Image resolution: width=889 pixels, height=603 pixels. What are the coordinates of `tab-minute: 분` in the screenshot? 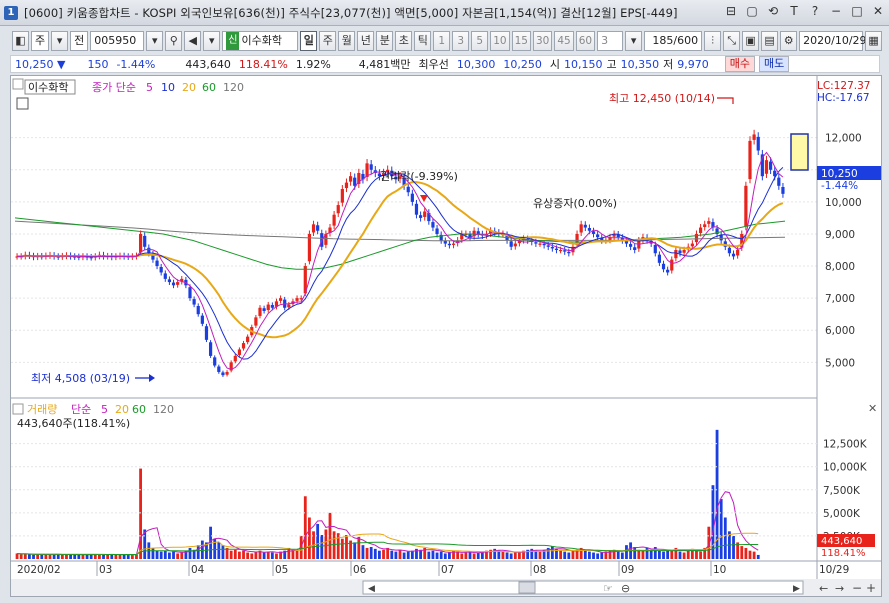 It's located at (385, 41).